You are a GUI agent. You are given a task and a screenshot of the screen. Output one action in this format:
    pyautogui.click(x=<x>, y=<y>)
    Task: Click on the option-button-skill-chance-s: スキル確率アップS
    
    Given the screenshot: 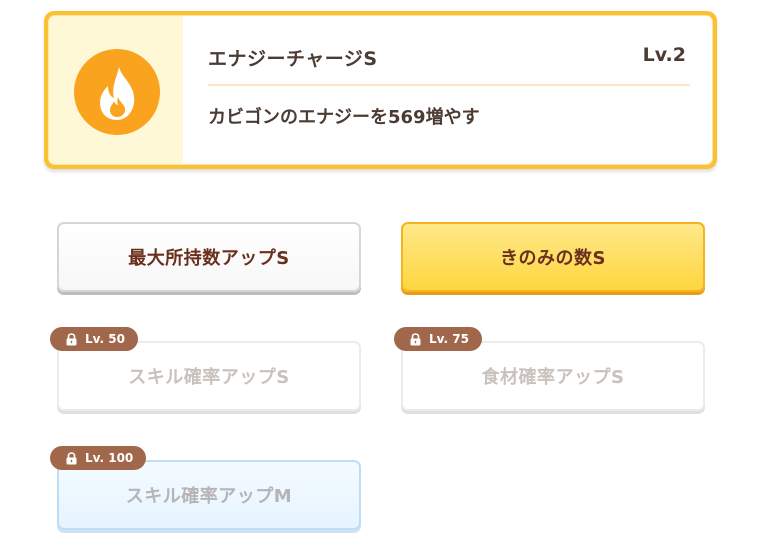 What is the action you would take?
    pyautogui.click(x=209, y=376)
    